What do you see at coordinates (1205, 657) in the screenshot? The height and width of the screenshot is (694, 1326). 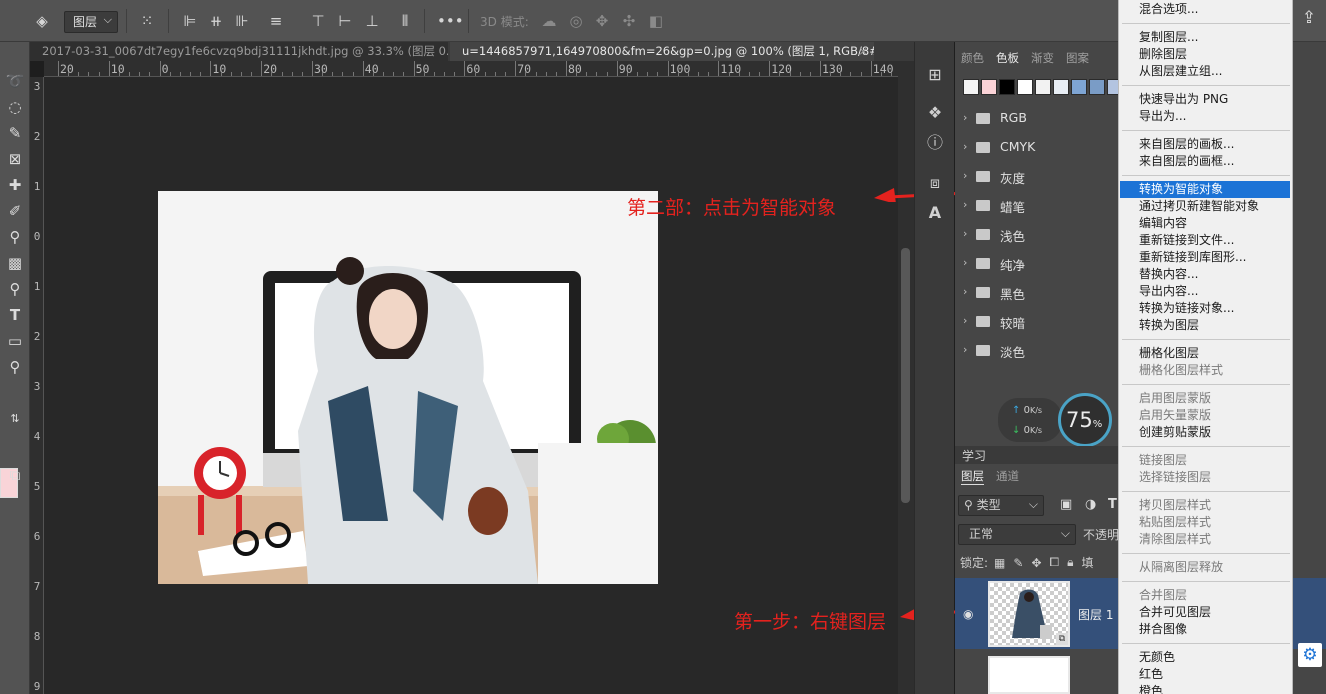 I see `menu-item: 无颜色` at bounding box center [1205, 657].